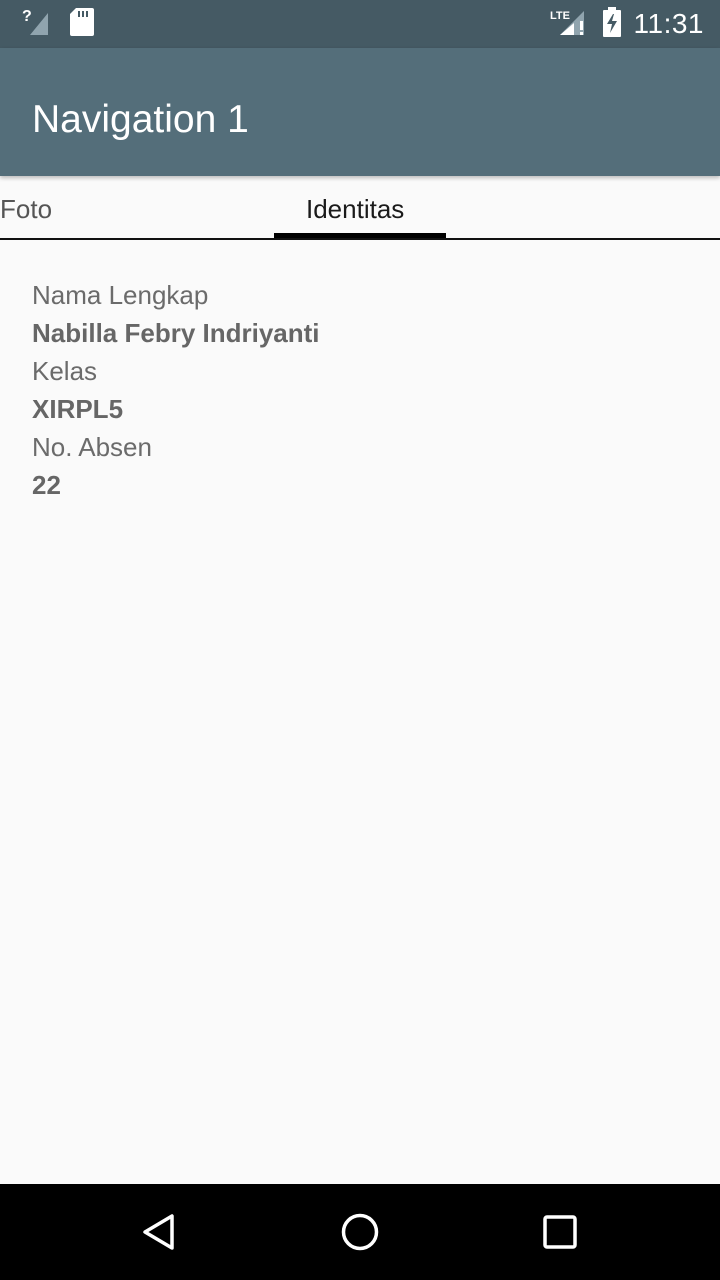 The height and width of the screenshot is (1280, 720). I want to click on value-no-absen: 22, so click(46, 485).